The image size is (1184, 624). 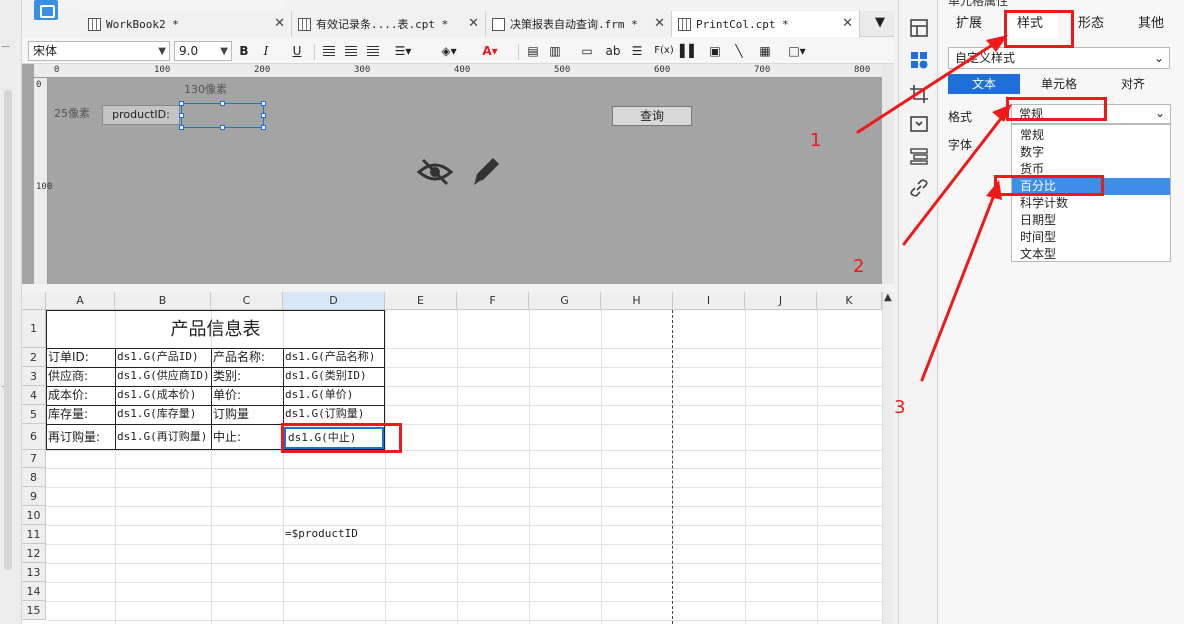 What do you see at coordinates (900, 407) in the screenshot?
I see `annotation-number: 3` at bounding box center [900, 407].